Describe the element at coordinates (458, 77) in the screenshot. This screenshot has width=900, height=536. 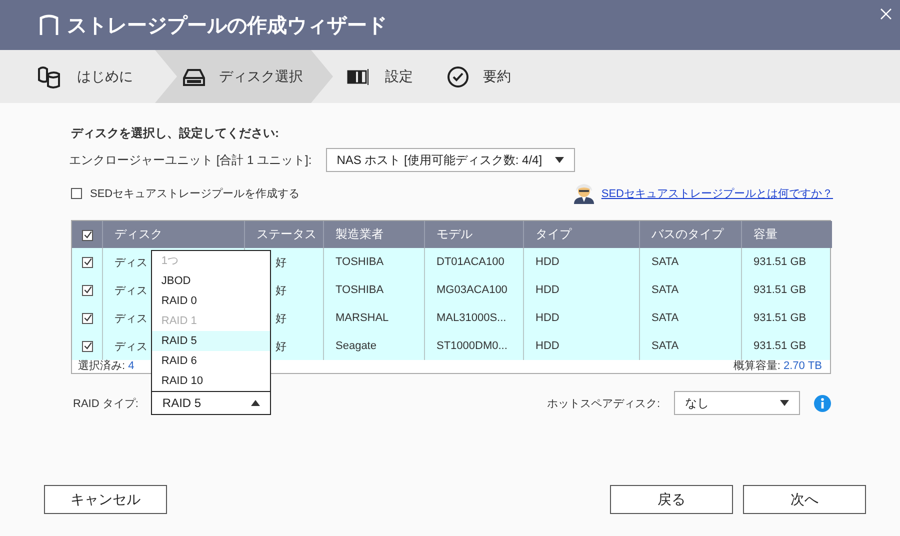
I see `check-circle-icon` at that location.